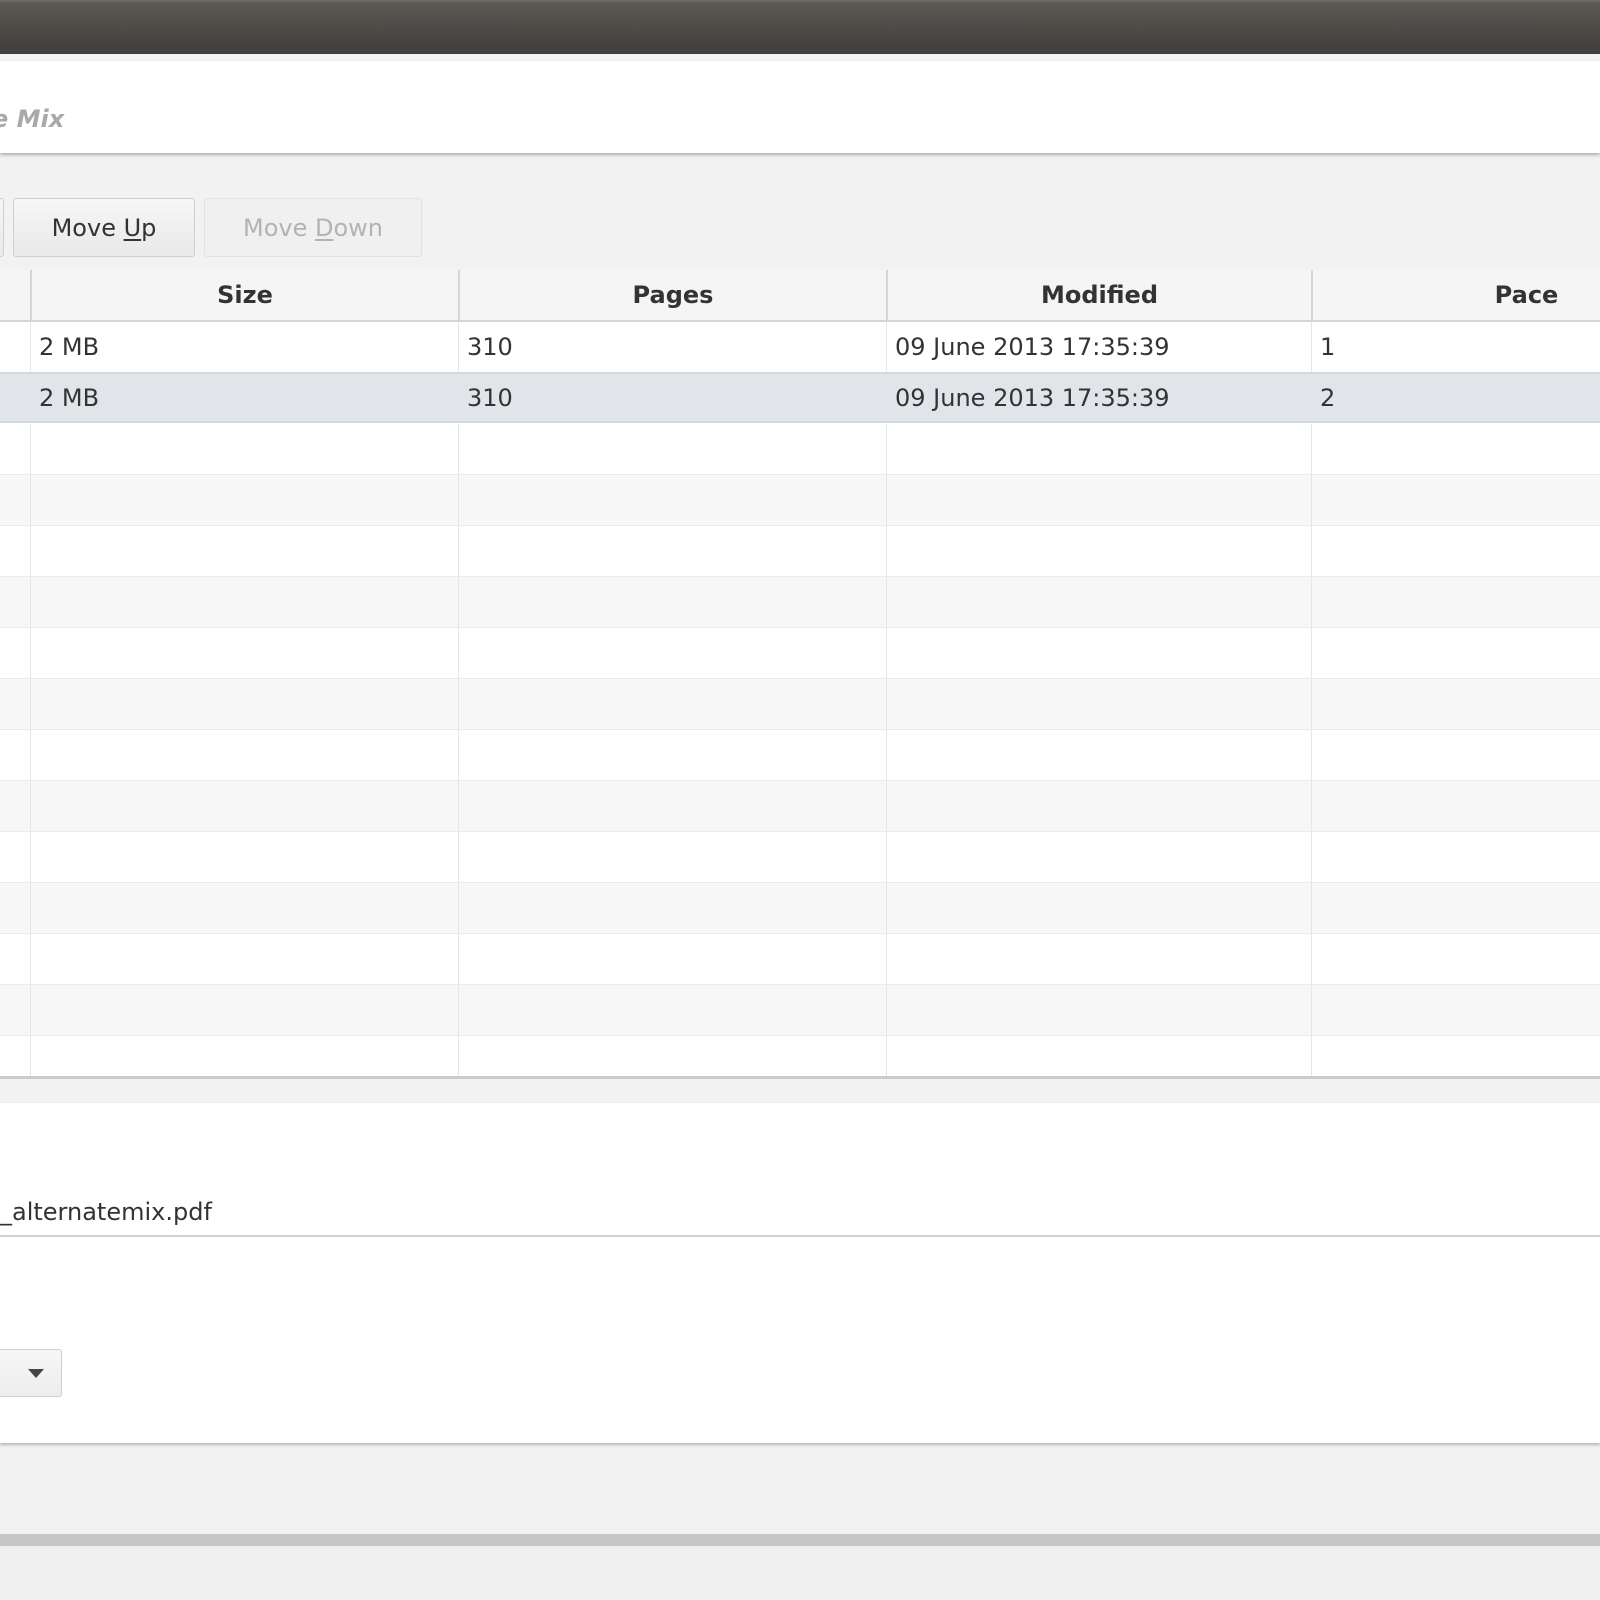 The width and height of the screenshot is (1600, 1600). I want to click on move-down-button: Move Down, so click(313, 227).